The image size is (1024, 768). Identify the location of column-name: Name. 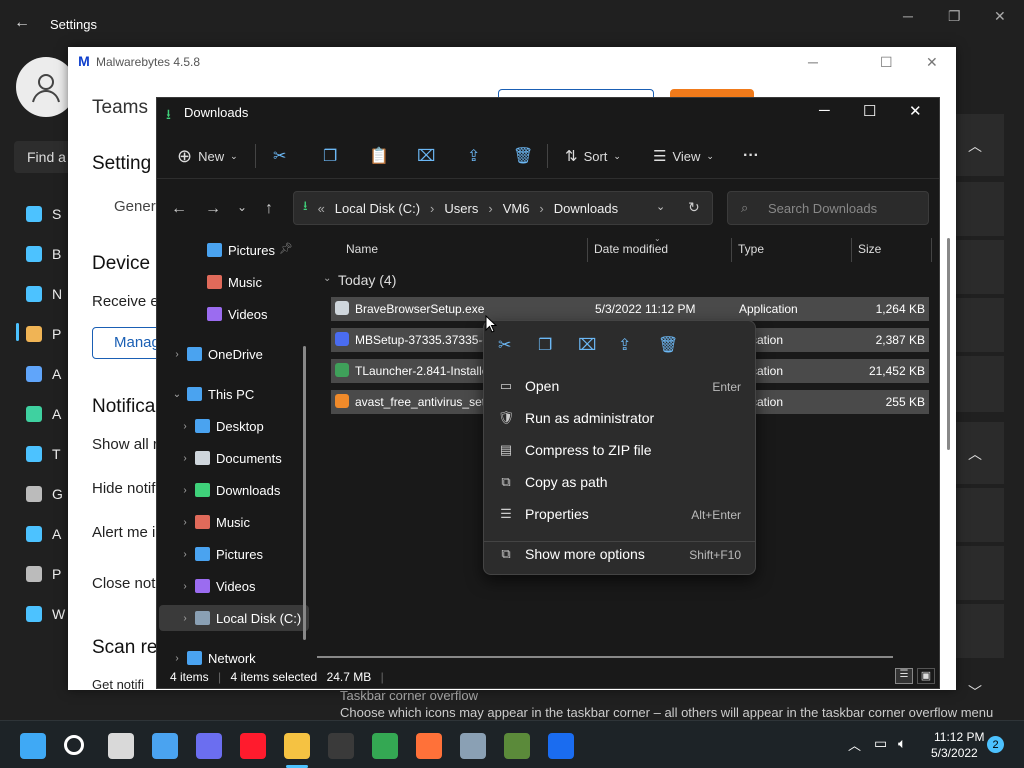
(362, 249).